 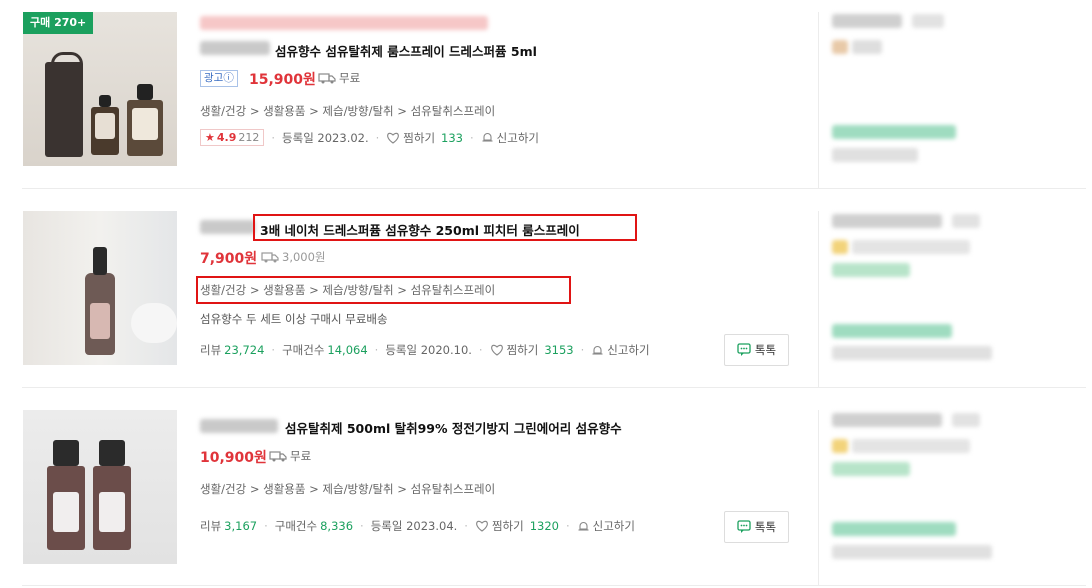 What do you see at coordinates (347, 350) in the screenshot?
I see `purchase-count: 14,064` at bounding box center [347, 350].